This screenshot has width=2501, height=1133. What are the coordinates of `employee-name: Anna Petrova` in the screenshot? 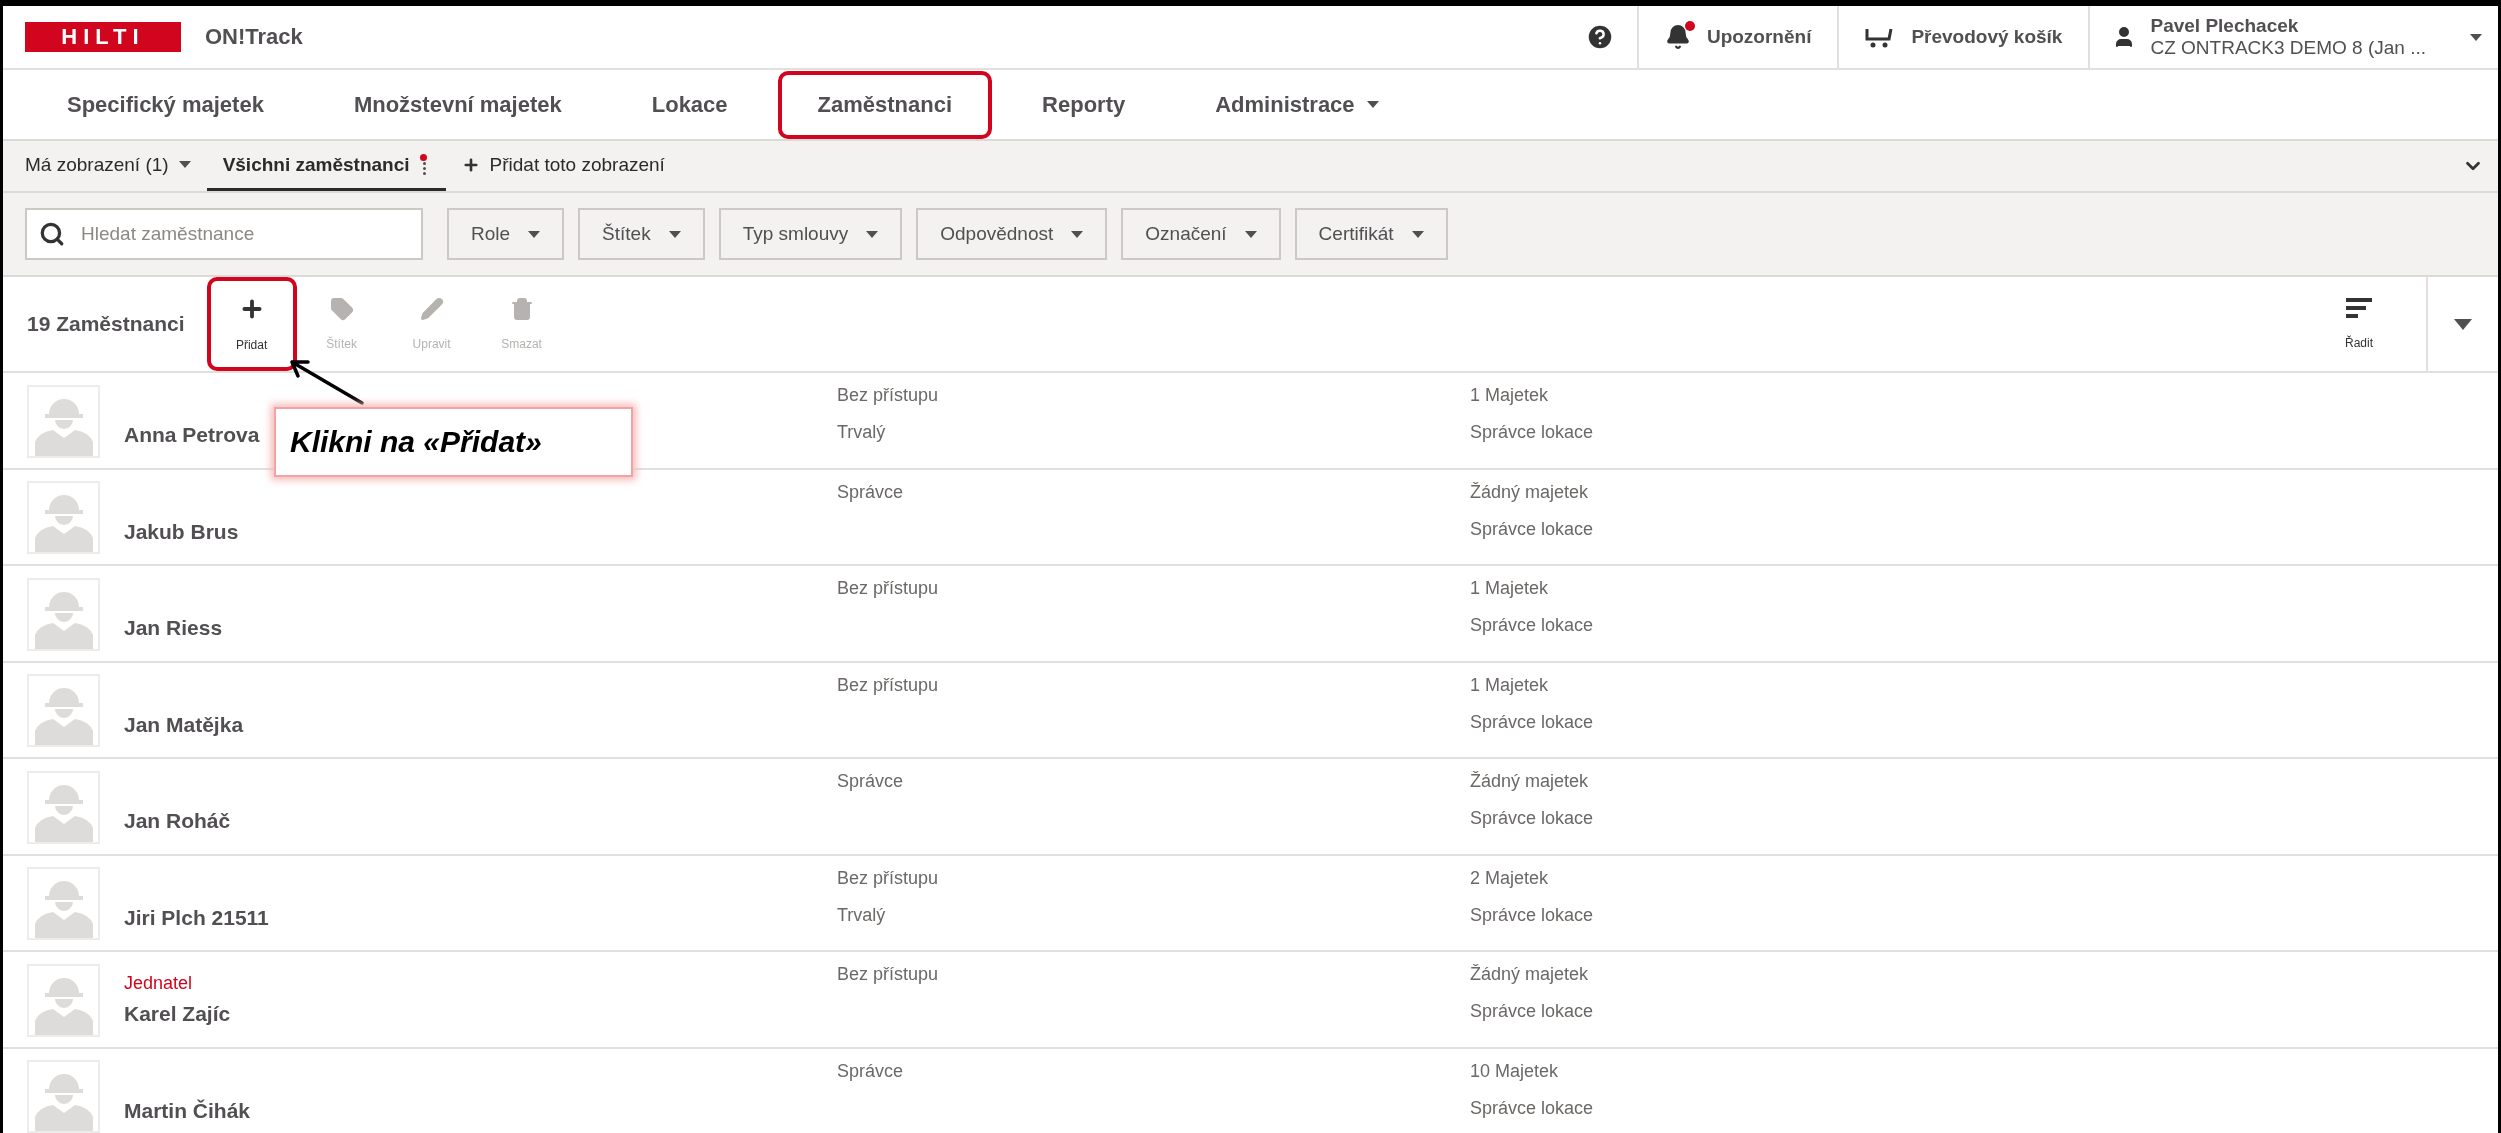 It's located at (192, 435).